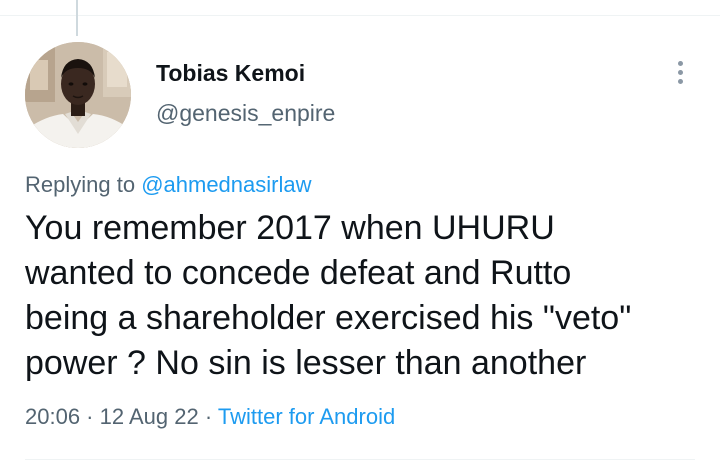 This screenshot has height=467, width=720. I want to click on avatar, so click(78, 95).